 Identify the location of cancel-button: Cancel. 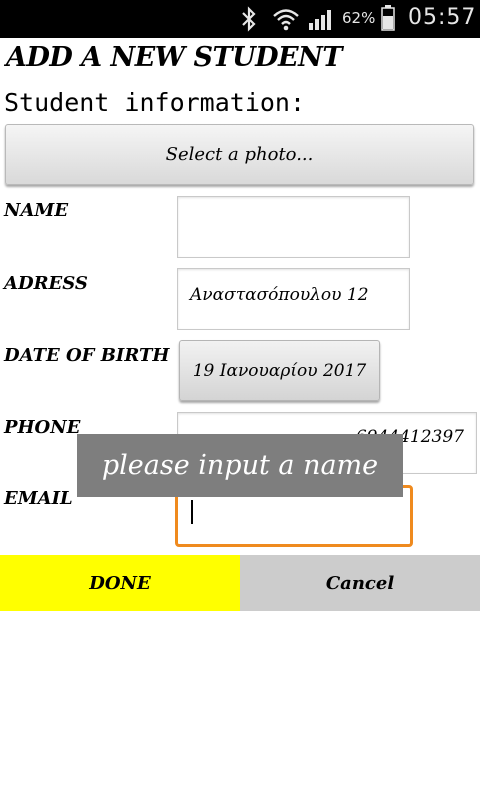
(360, 583).